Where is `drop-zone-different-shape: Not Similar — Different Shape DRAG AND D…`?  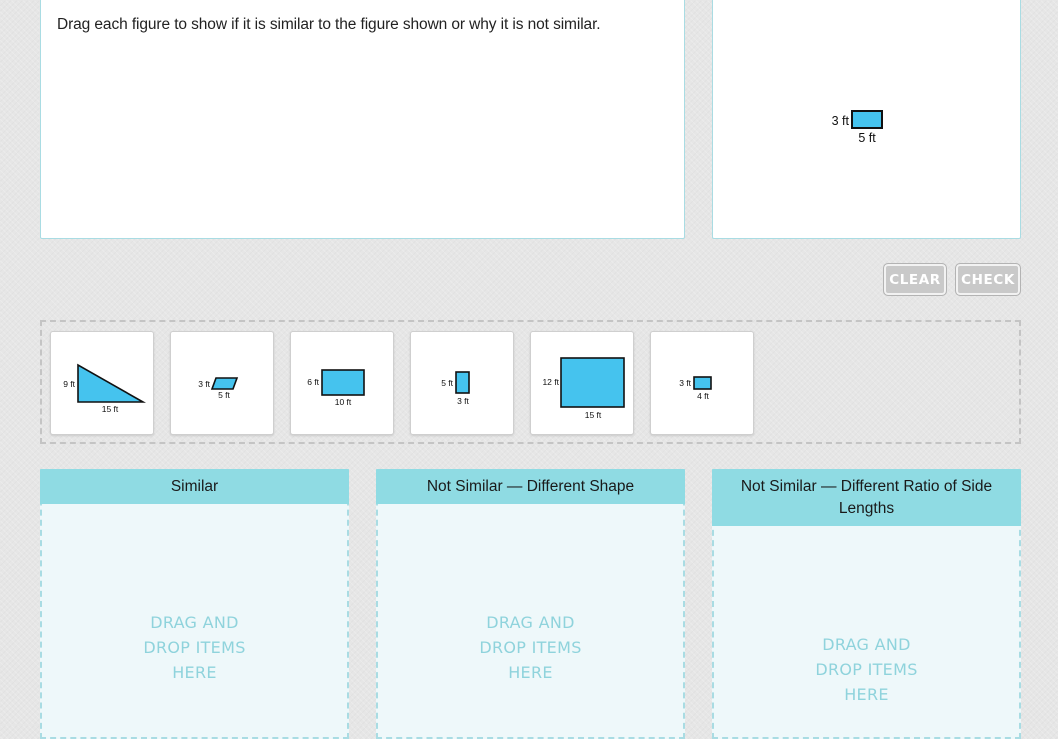 drop-zone-different-shape: Not Similar — Different Shape DRAG AND D… is located at coordinates (530, 604).